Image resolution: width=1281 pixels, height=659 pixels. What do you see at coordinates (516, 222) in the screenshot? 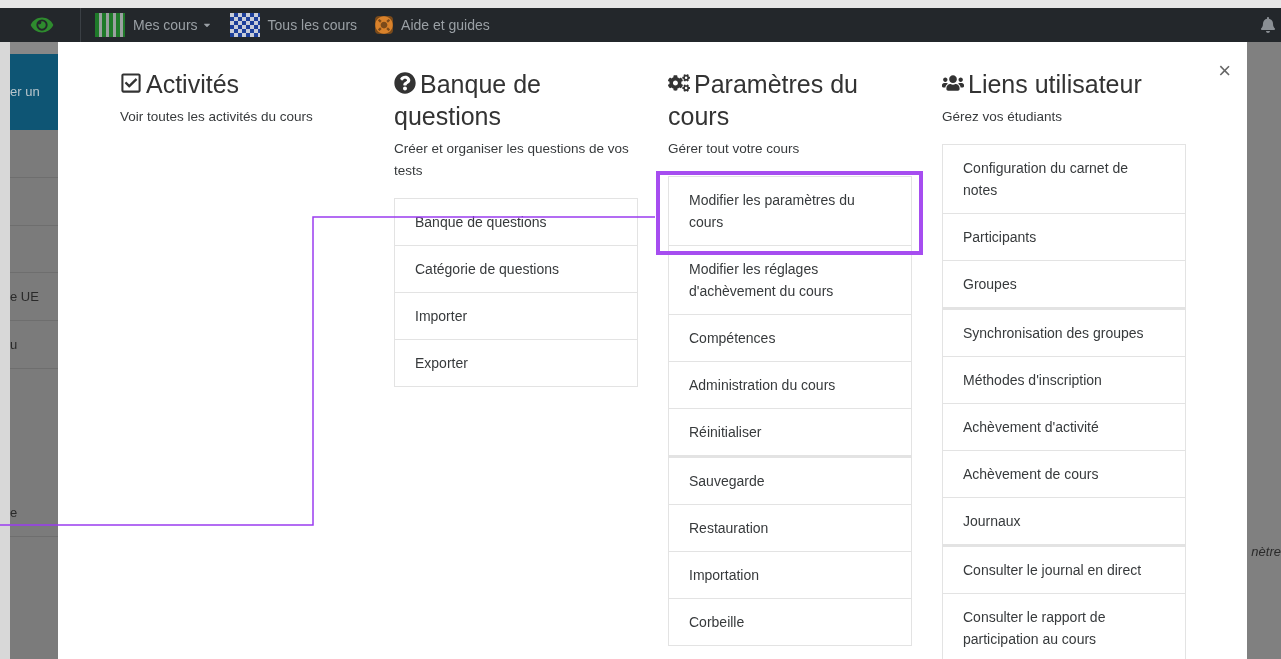
I see `menu-link: Banque de questions` at bounding box center [516, 222].